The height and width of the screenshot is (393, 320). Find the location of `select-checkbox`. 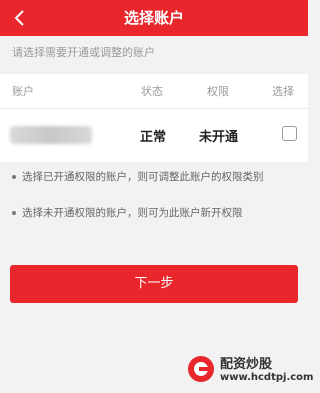

select-checkbox is located at coordinates (289, 133).